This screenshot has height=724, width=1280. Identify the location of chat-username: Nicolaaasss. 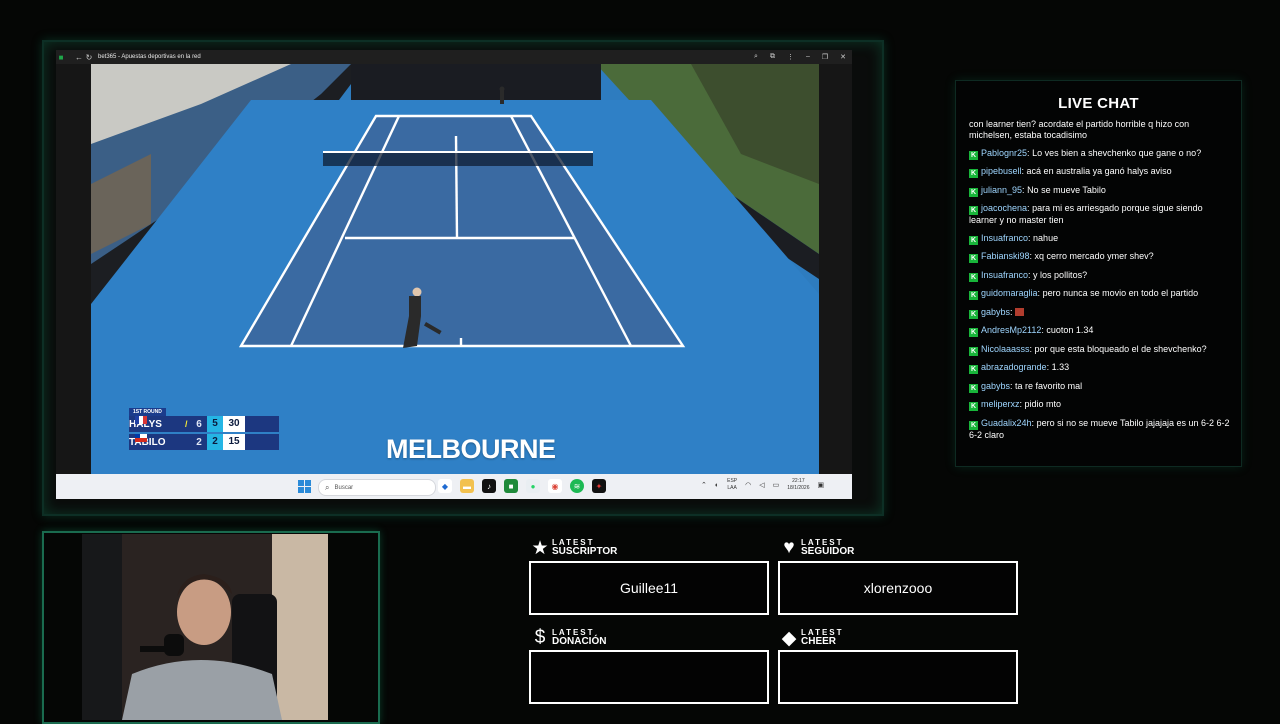
(1005, 349).